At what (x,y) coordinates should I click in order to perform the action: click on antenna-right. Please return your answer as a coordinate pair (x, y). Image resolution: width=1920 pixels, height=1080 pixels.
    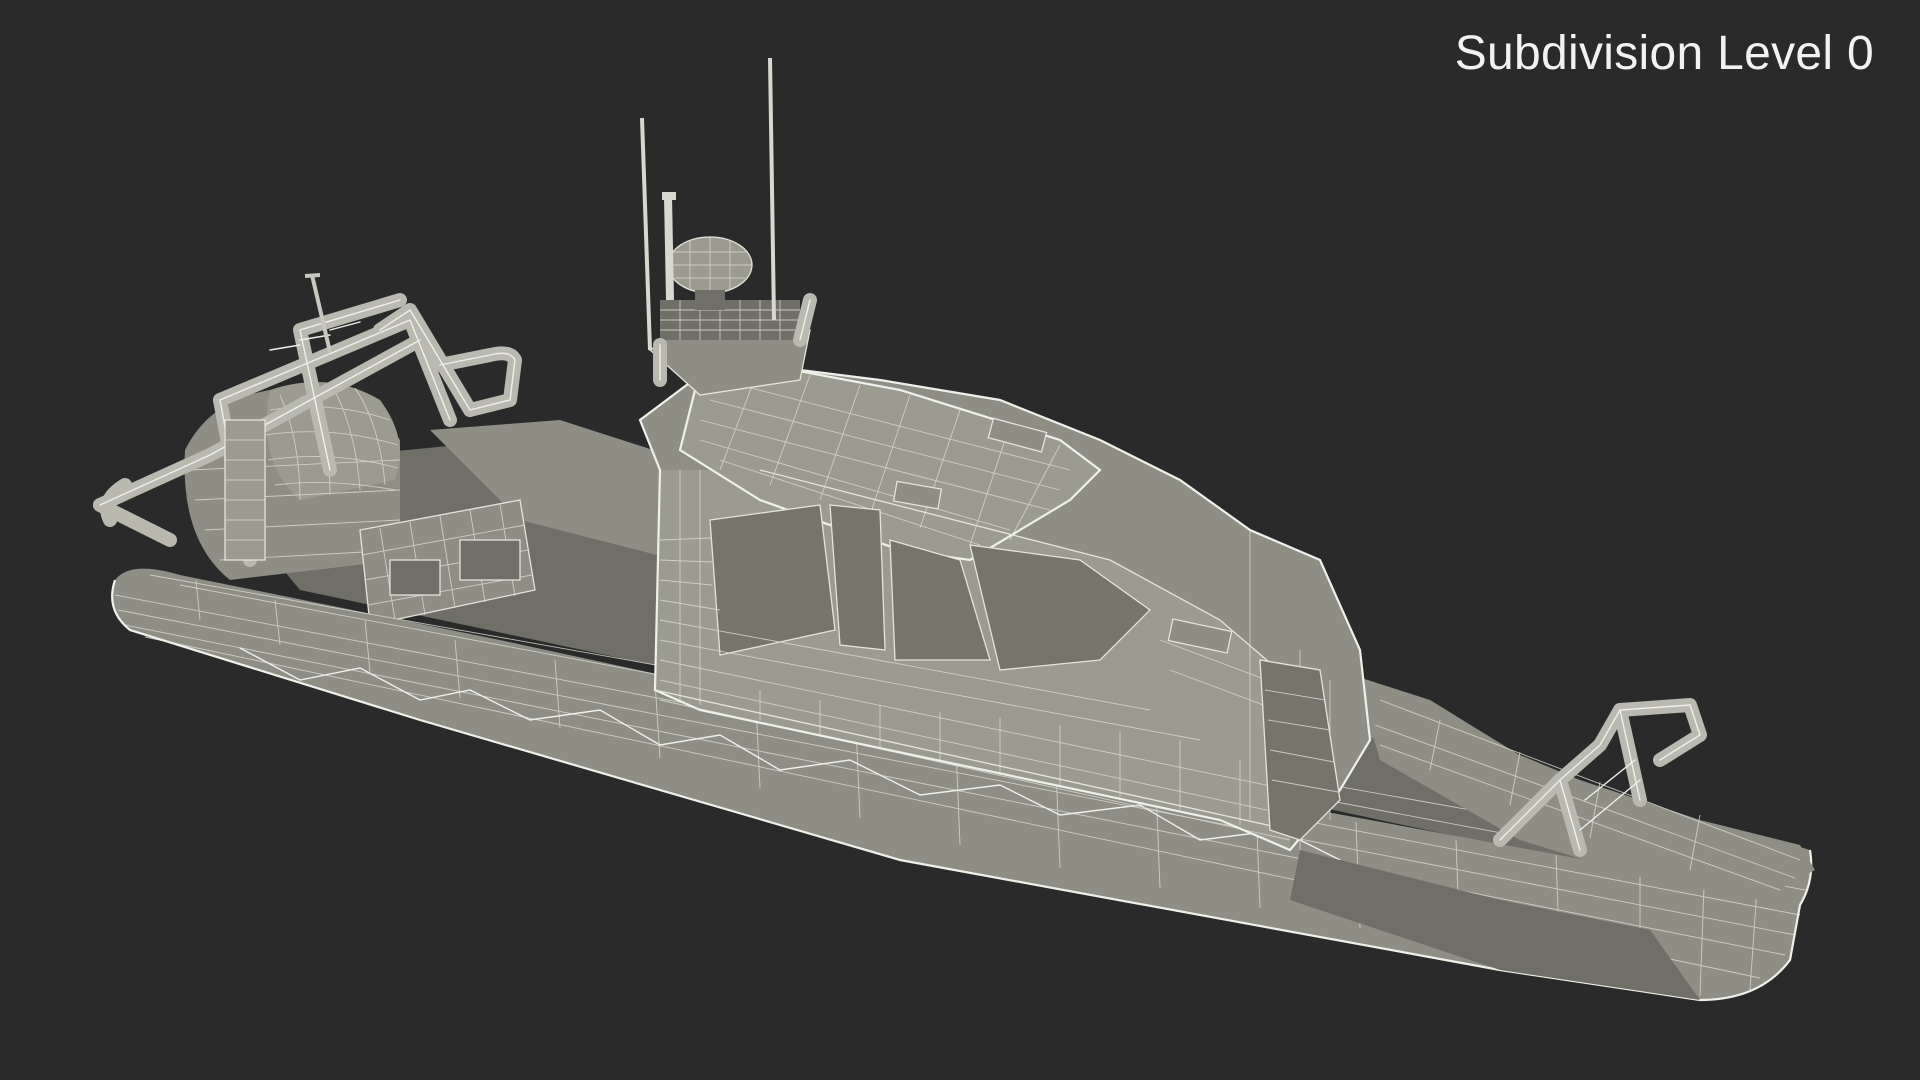
    Looking at the image, I should click on (772, 189).